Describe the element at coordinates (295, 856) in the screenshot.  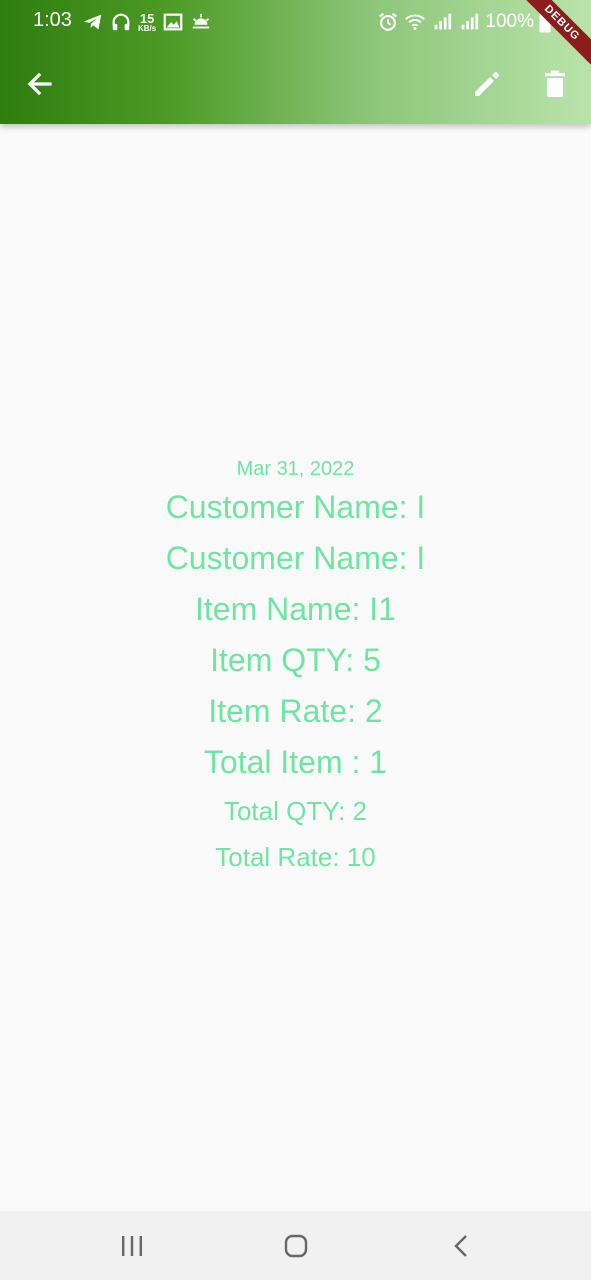
I see `total-rate-line: Total Rate: 10` at that location.